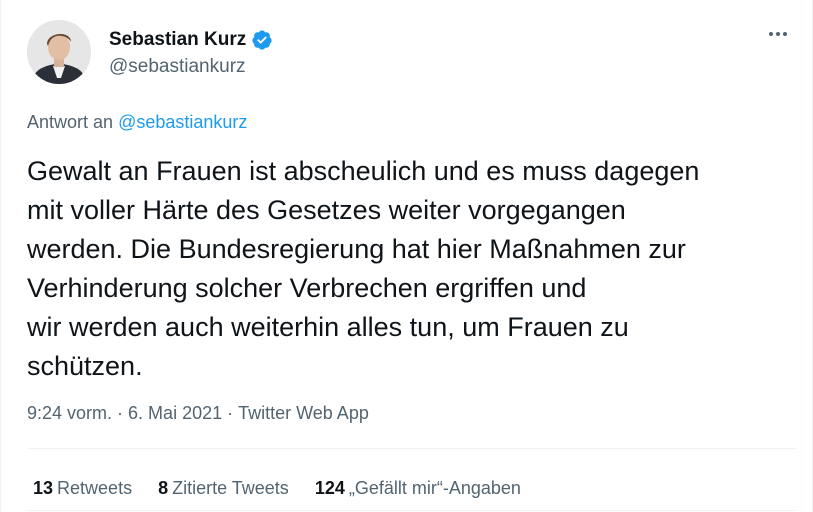 The height and width of the screenshot is (512, 813). I want to click on likes-count: 124, so click(329, 488).